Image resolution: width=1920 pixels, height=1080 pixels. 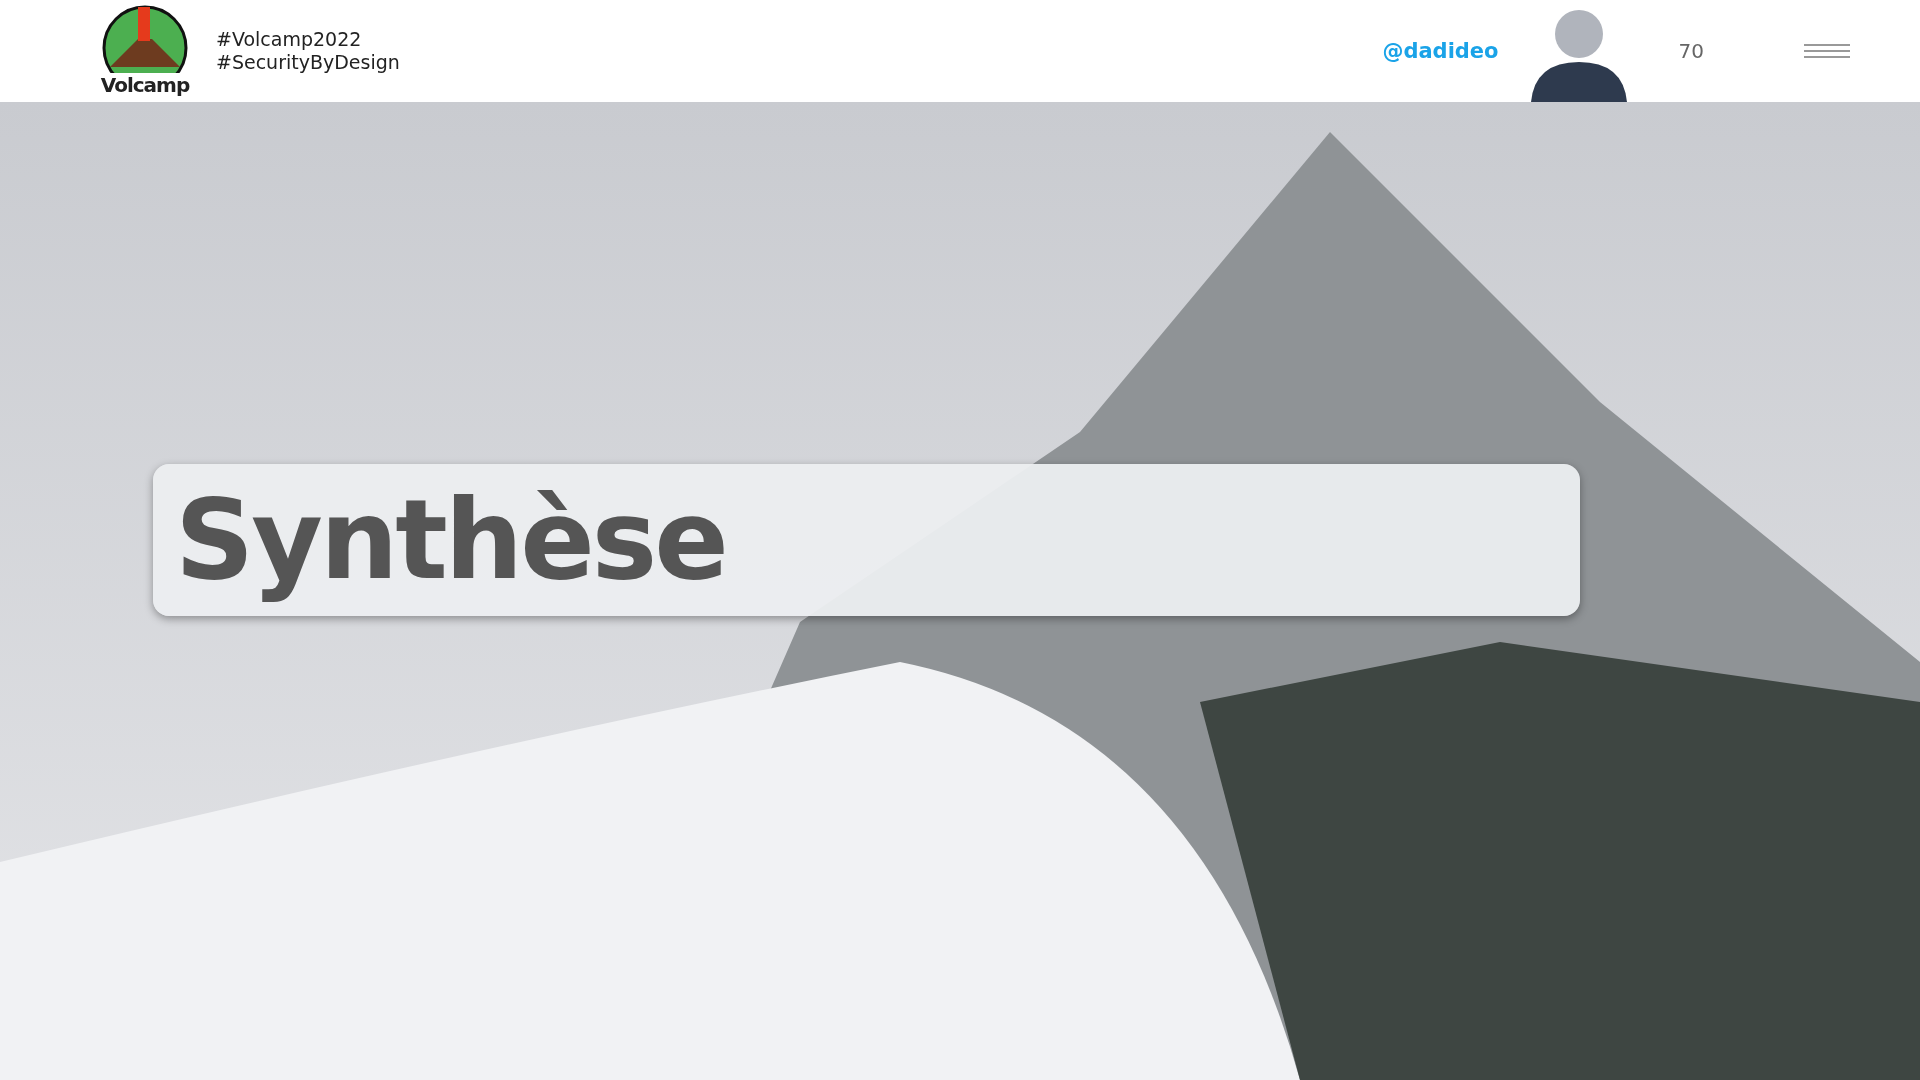 I want to click on hashtag: #SecurityByDesign, so click(x=308, y=62).